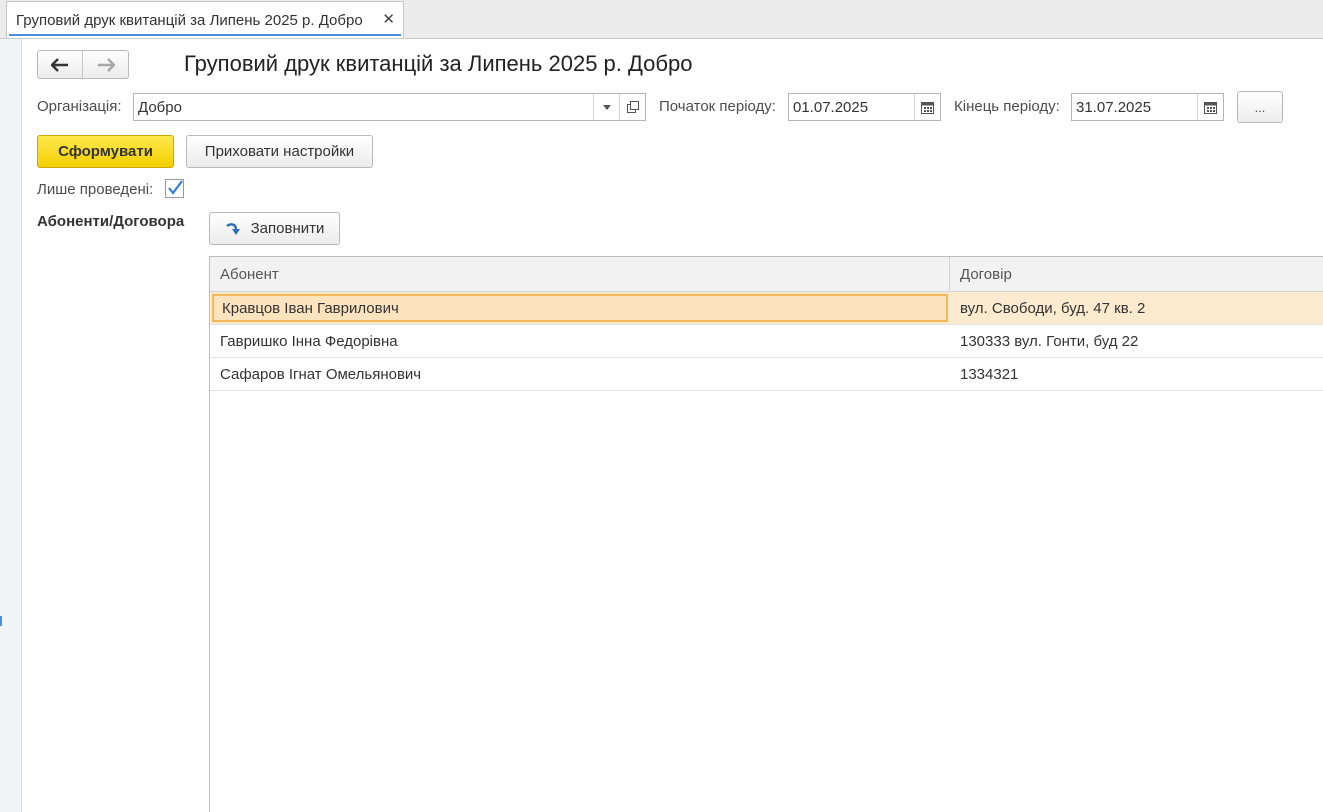  Describe the element at coordinates (1007, 106) in the screenshot. I see `period-end-label: Кінець періоду:` at that location.